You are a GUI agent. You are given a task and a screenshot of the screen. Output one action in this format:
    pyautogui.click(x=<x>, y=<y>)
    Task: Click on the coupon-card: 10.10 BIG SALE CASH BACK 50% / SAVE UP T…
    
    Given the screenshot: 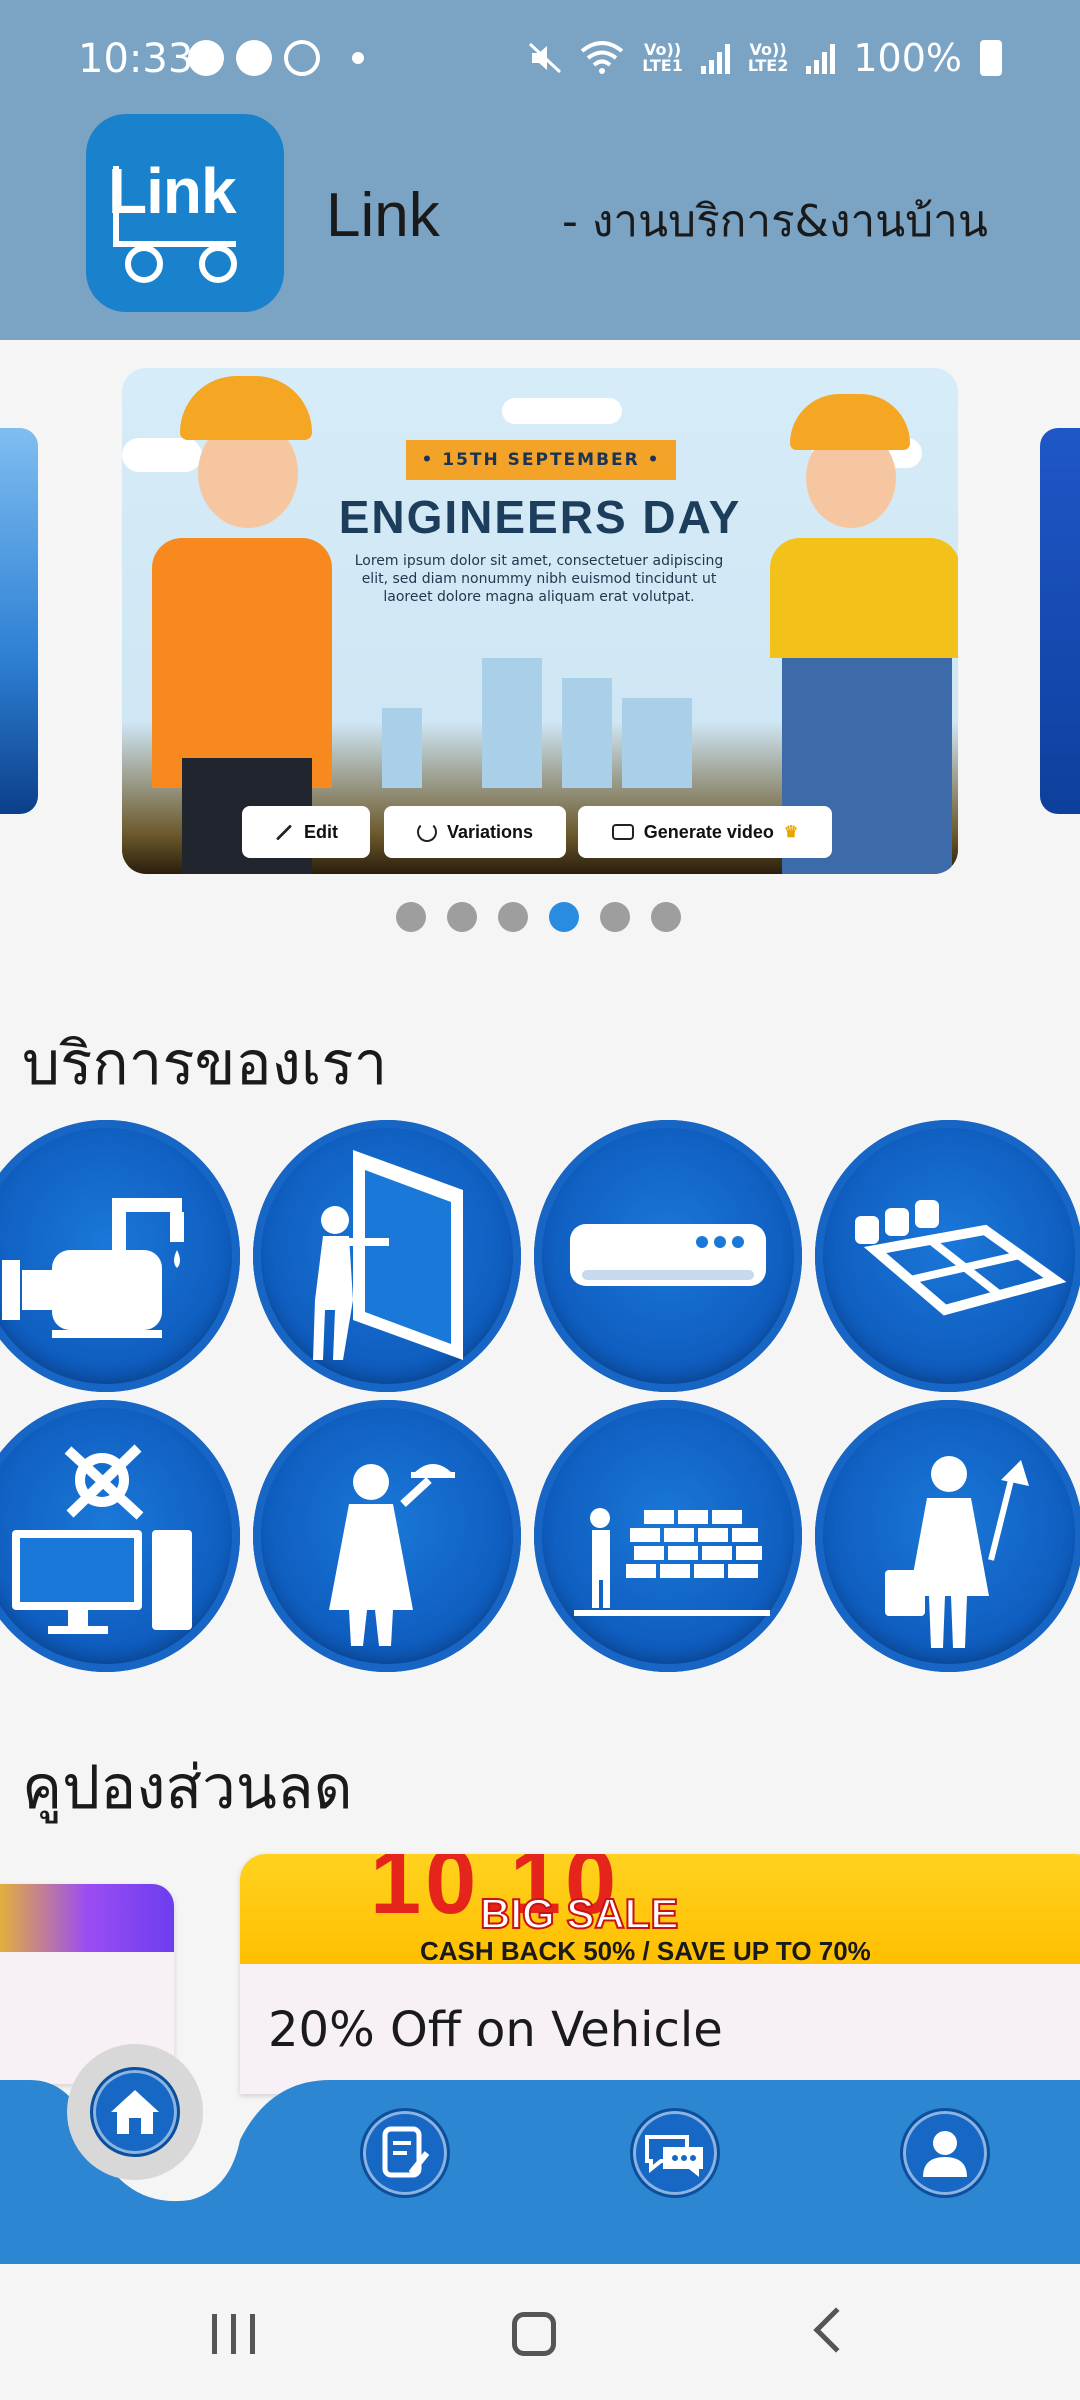 What is the action you would take?
    pyautogui.click(x=660, y=1974)
    